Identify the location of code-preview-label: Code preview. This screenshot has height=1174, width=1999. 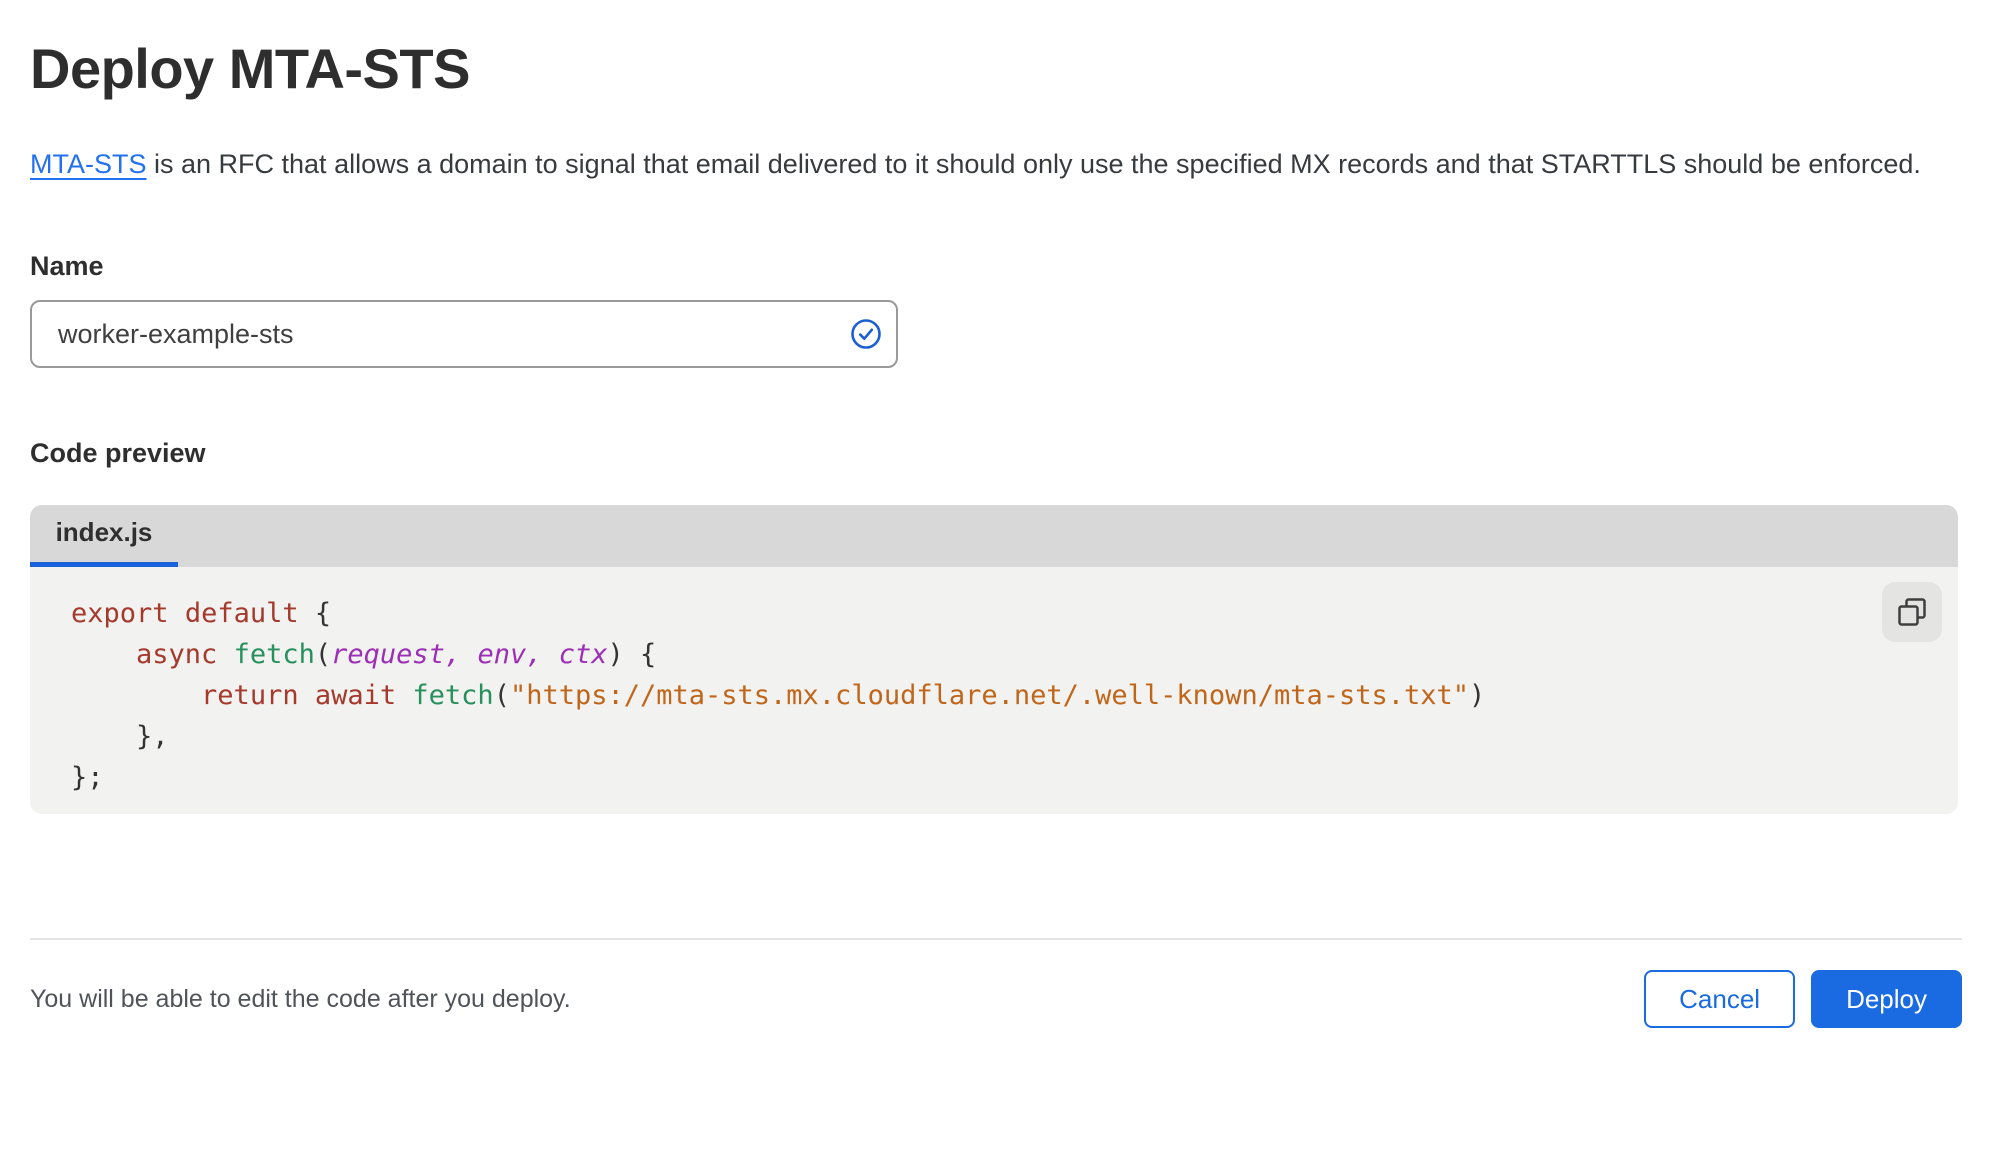
(118, 453).